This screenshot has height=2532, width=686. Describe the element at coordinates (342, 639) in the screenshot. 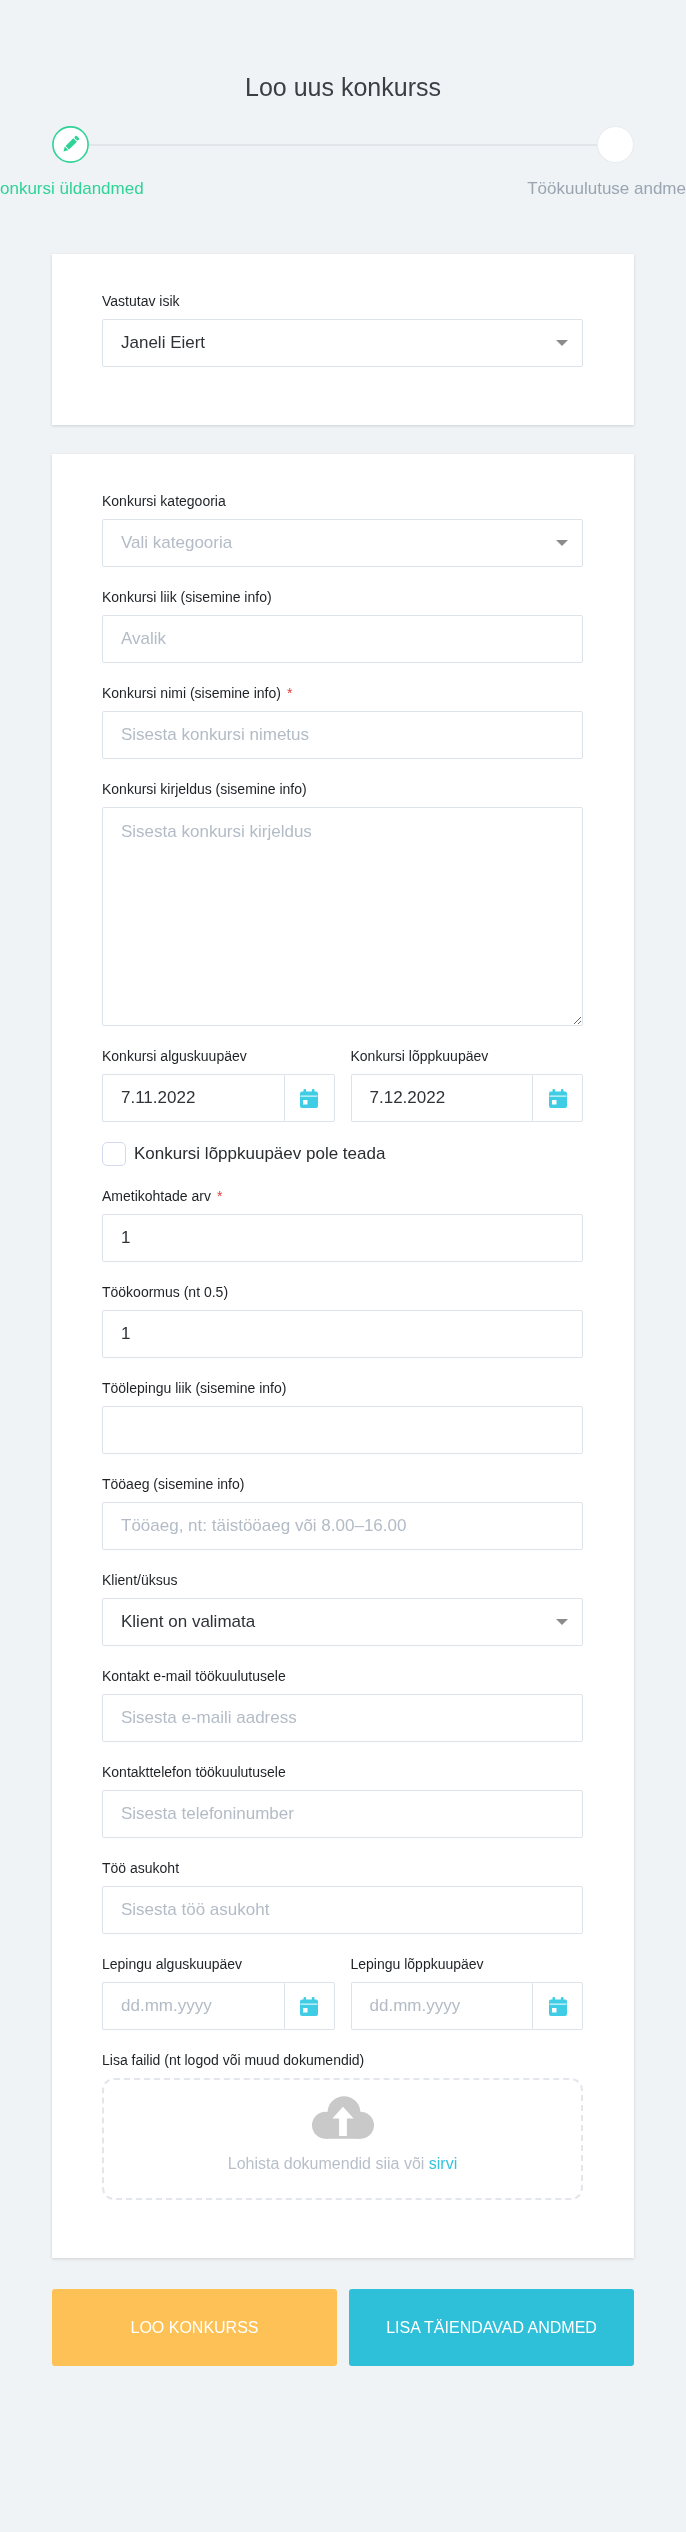

I see `text-field: Avalik` at that location.